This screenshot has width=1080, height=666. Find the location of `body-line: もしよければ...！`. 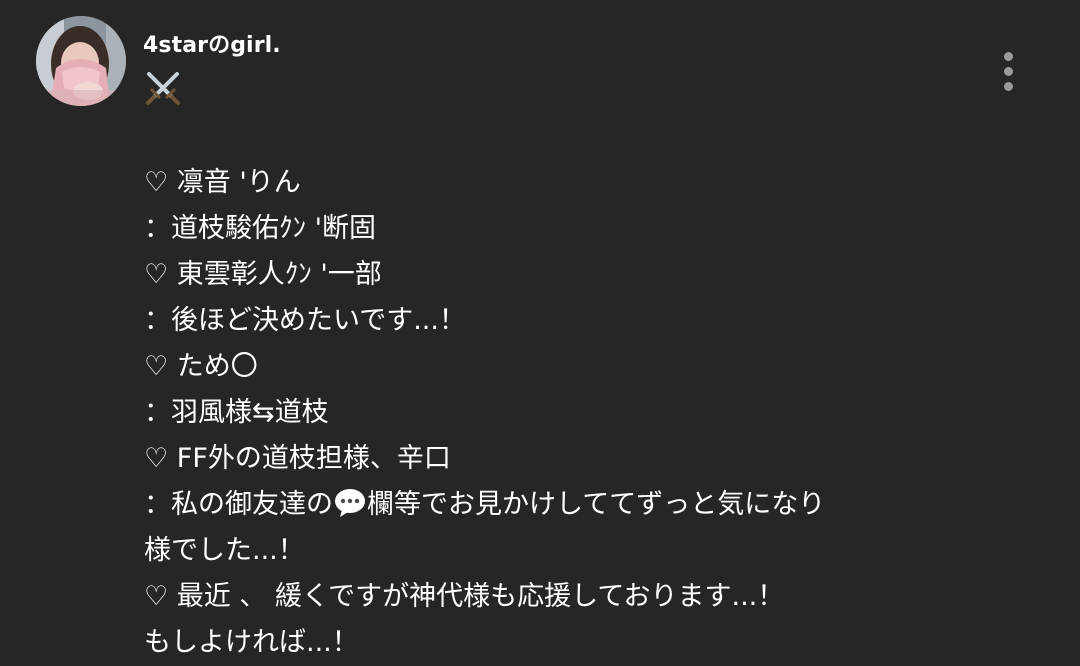

body-line: もしよければ...！ is located at coordinates (251, 642).